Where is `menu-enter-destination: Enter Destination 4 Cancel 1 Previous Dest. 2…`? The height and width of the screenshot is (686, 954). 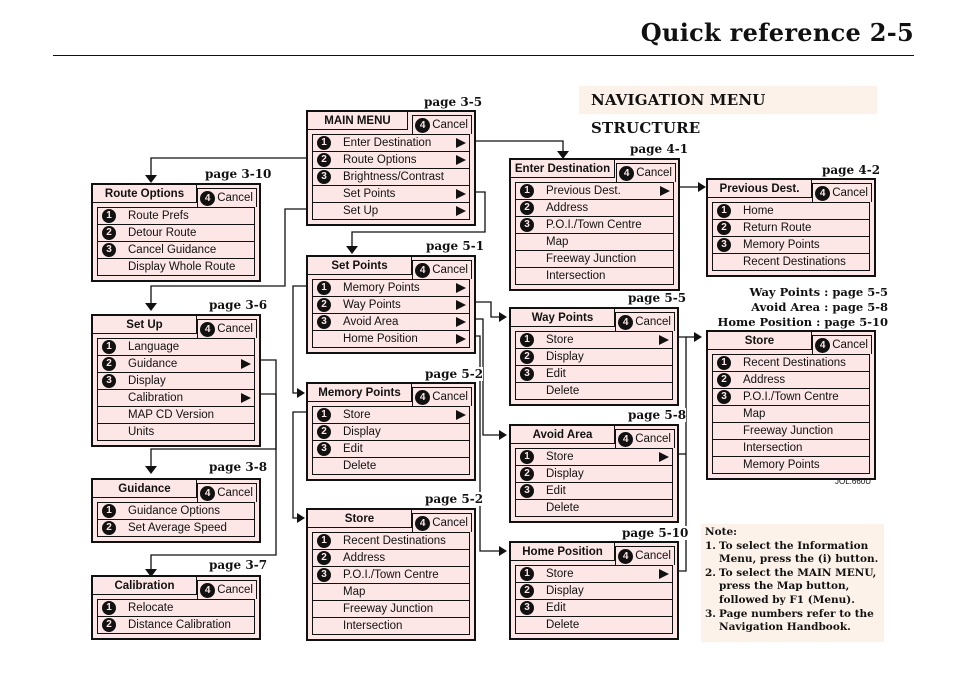 menu-enter-destination: Enter Destination 4 Cancel 1 Previous Dest. 2… is located at coordinates (594, 224).